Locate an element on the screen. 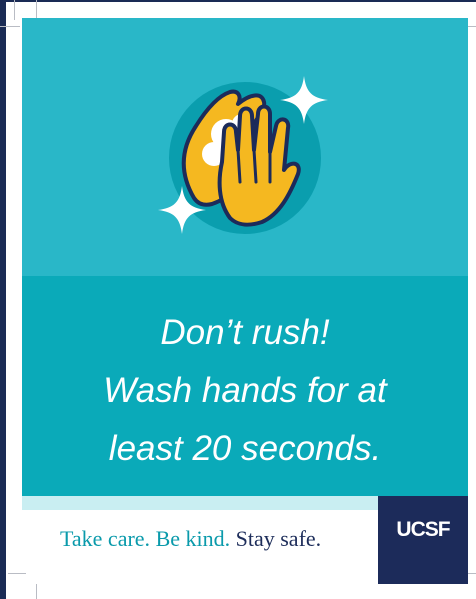 The image size is (476, 599). message-line: Wash hands for at is located at coordinates (245, 390).